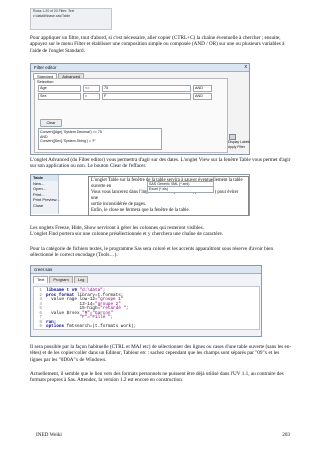 This screenshot has height=453, width=320. Describe the element at coordinates (91, 96) in the screenshot. I see `operator-select-2: =` at that location.